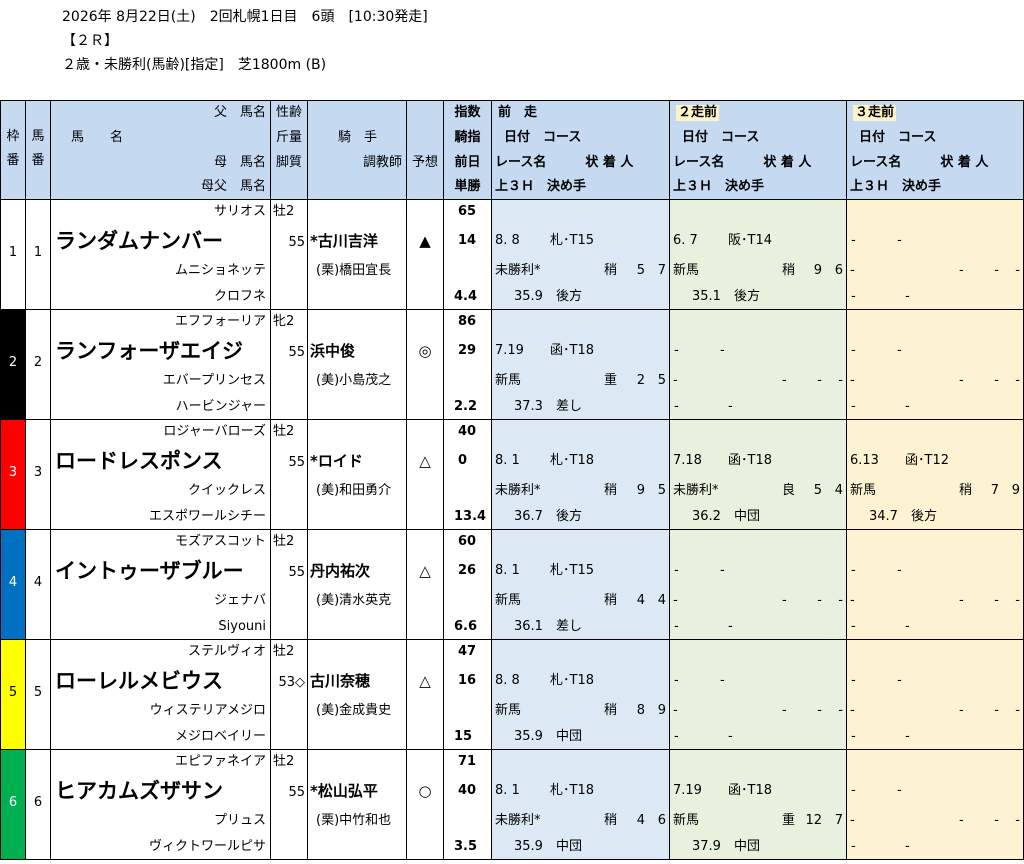  Describe the element at coordinates (139, 681) in the screenshot. I see `horse-name: ローレルメビウス` at that location.